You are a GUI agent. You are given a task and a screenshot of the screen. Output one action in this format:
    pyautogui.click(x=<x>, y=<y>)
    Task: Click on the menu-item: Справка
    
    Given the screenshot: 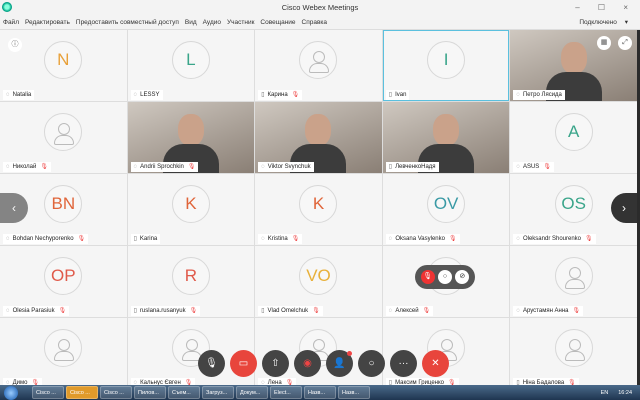 What is the action you would take?
    pyautogui.click(x=315, y=22)
    